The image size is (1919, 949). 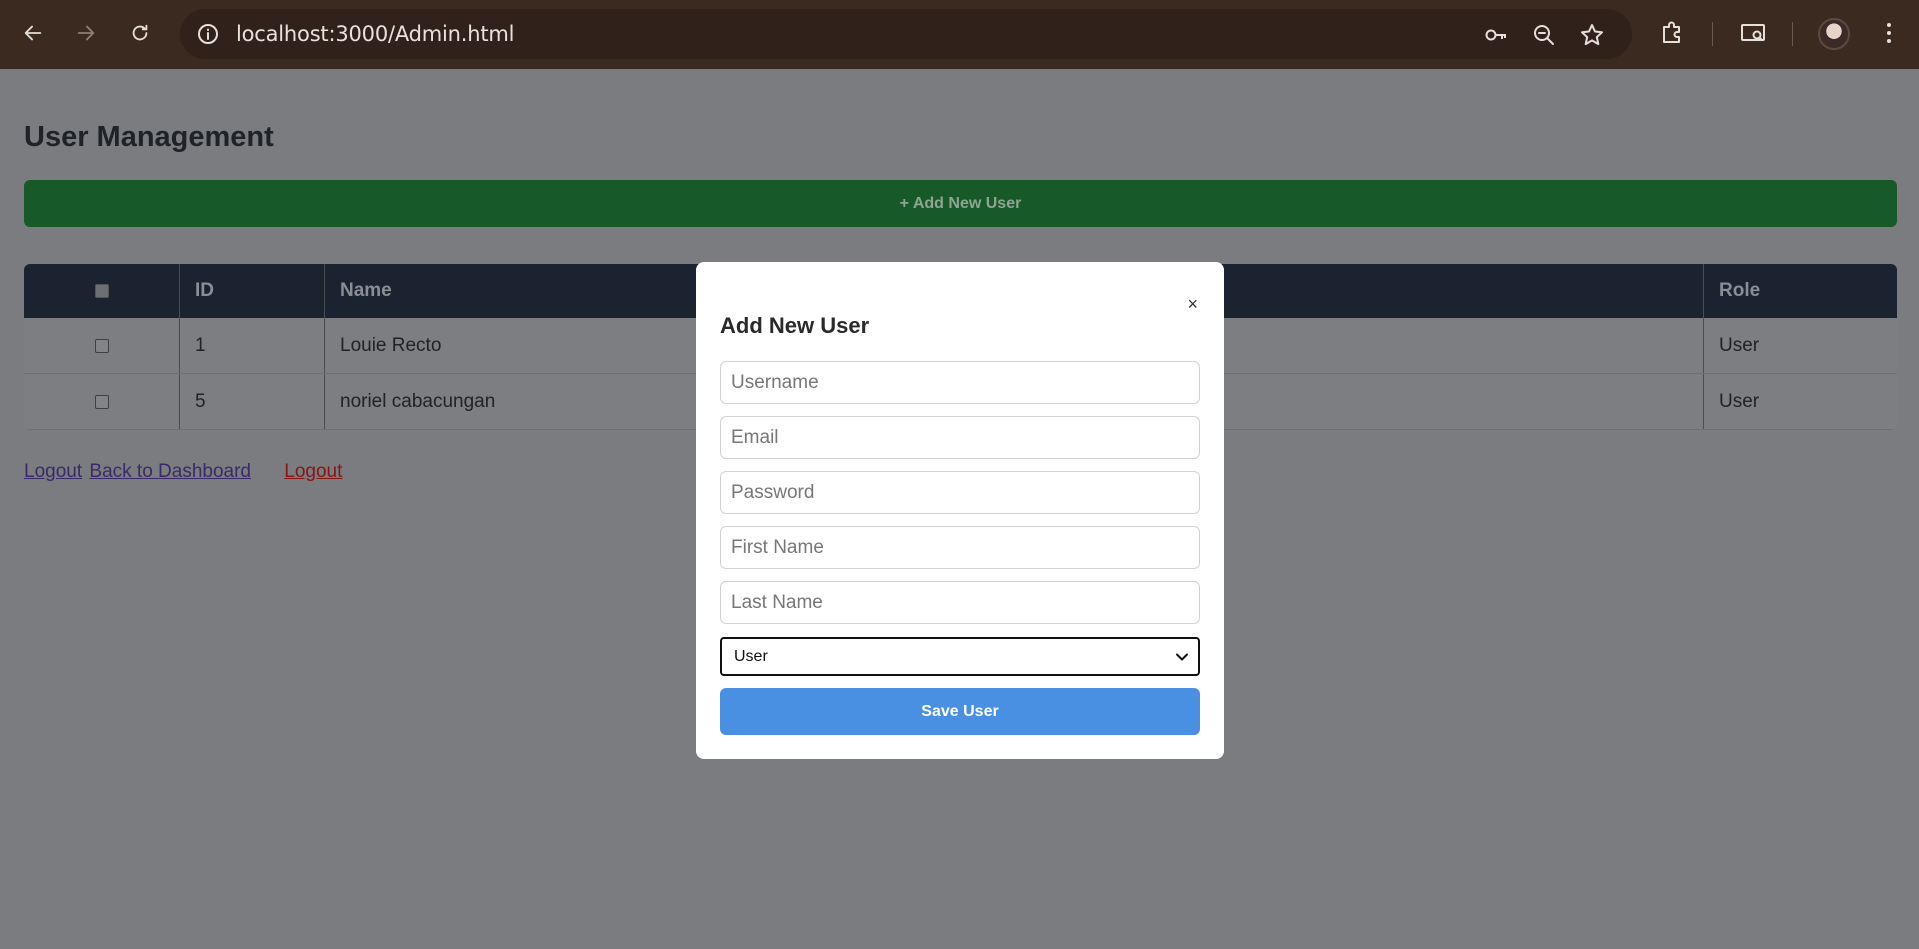 What do you see at coordinates (1834, 34) in the screenshot?
I see `profile-avatar` at bounding box center [1834, 34].